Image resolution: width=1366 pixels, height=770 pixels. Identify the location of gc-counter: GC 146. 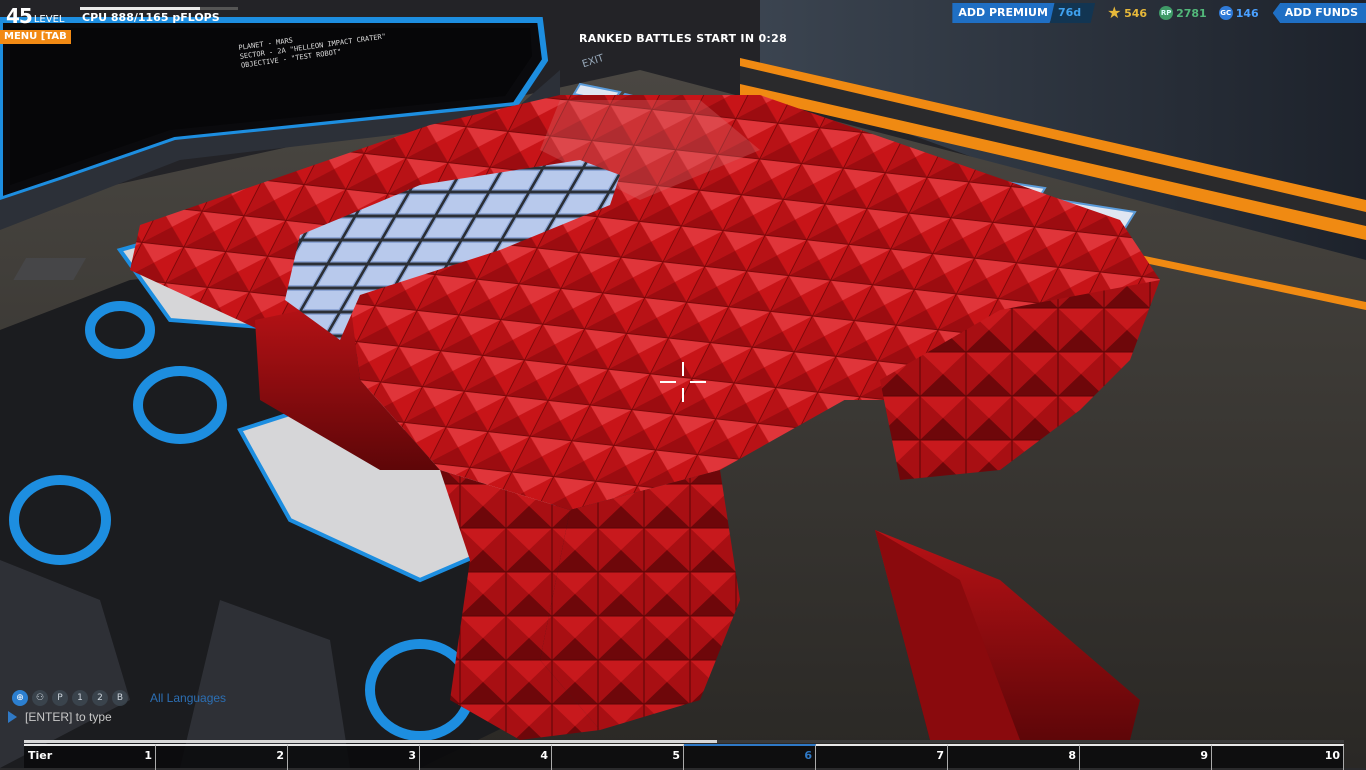
(1238, 13).